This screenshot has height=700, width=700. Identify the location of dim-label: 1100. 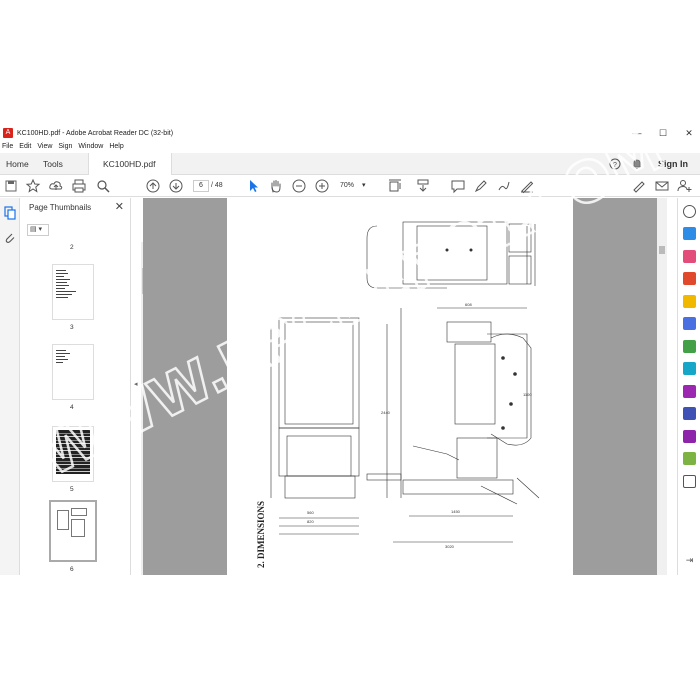
(527, 394).